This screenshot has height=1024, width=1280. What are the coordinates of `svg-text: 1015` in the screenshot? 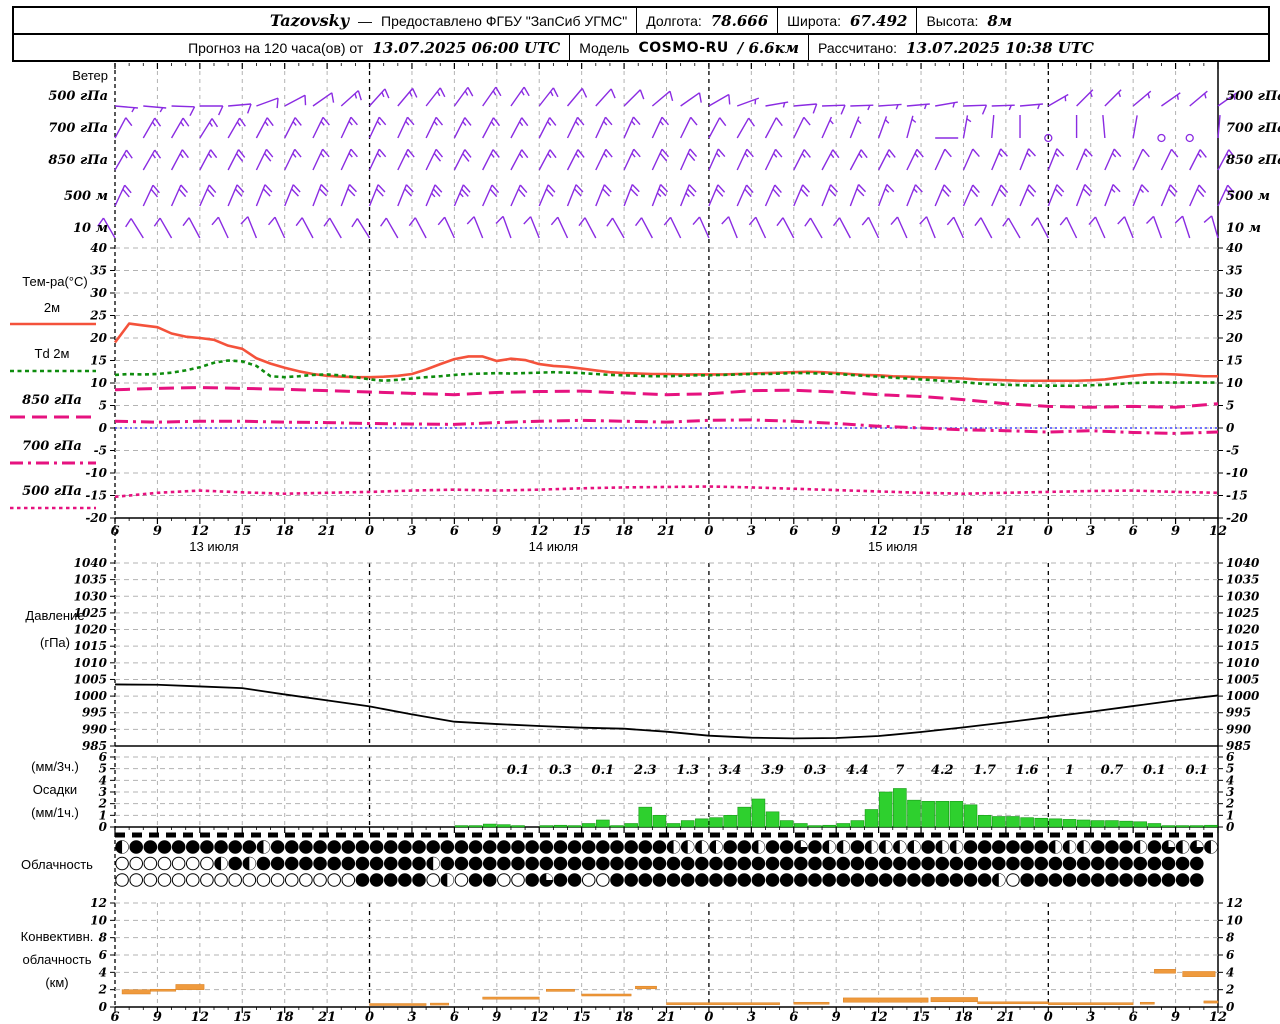 It's located at (90, 646).